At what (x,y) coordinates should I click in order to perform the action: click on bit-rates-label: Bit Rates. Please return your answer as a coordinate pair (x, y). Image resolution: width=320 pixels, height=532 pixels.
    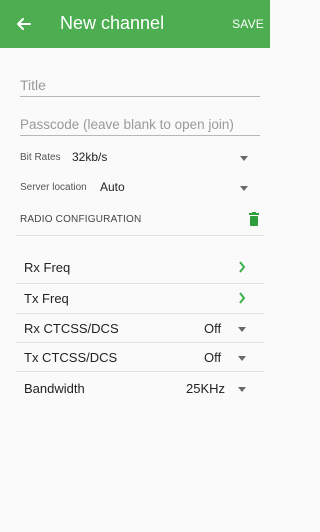
    Looking at the image, I should click on (40, 157).